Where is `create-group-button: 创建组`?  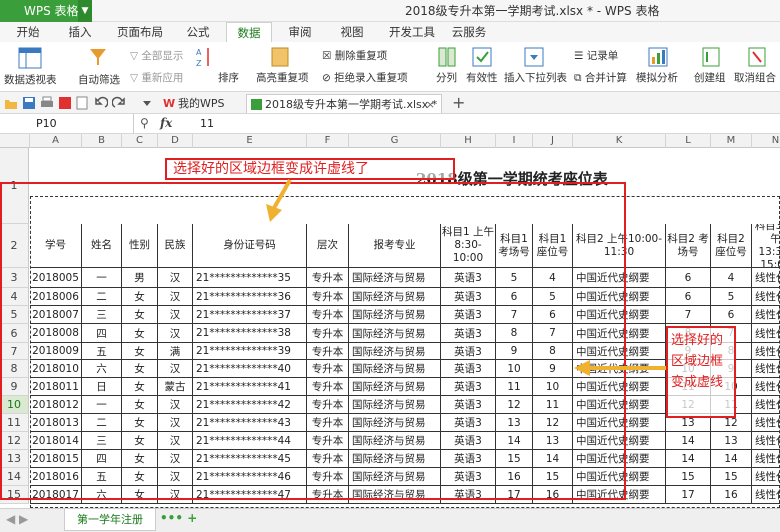 create-group-button: 创建组 is located at coordinates (710, 77).